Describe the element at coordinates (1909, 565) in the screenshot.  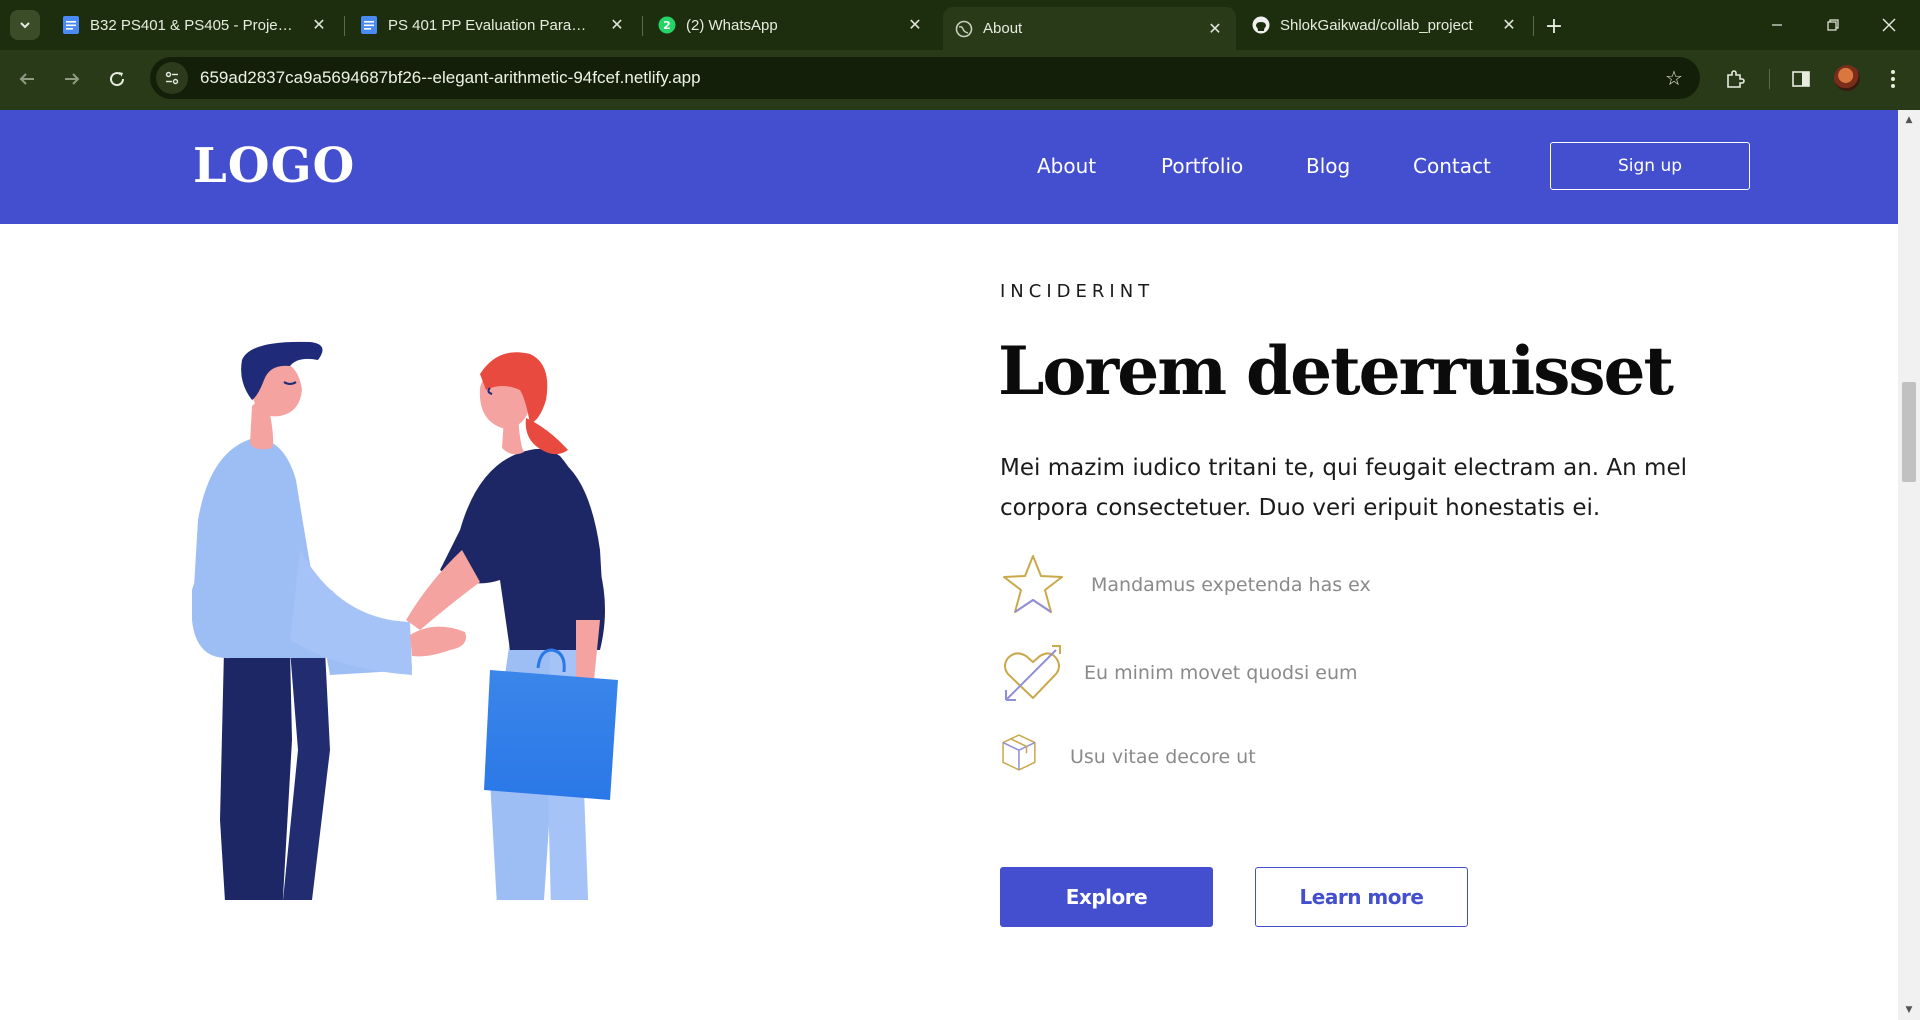
I see `page-scrollbar: ▲ ▼` at that location.